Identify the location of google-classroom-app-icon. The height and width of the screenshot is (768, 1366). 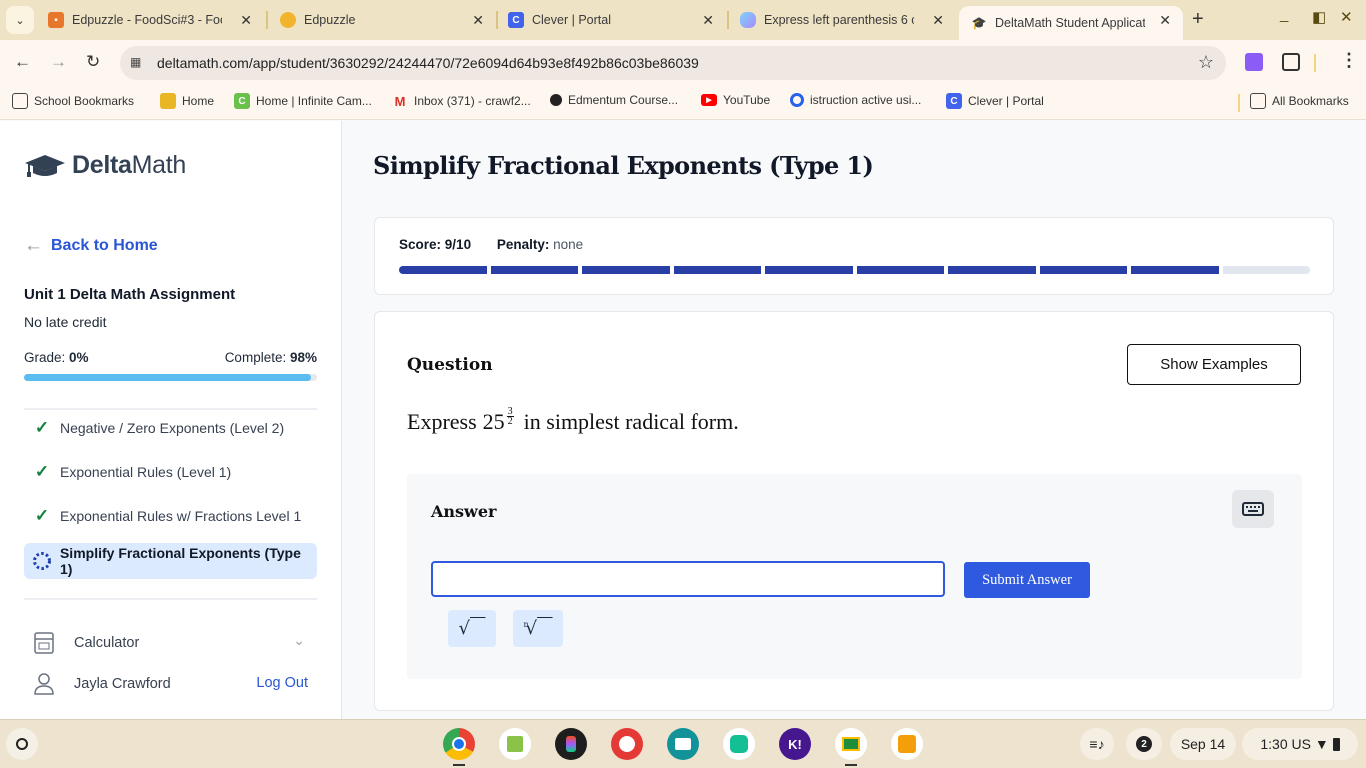
(851, 744).